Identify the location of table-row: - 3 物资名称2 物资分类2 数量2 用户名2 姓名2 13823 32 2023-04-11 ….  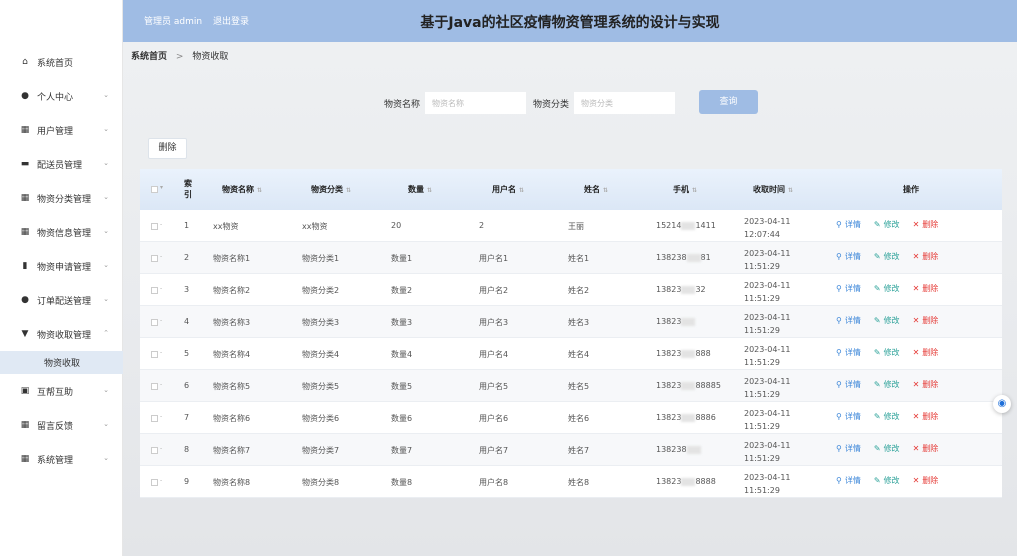
(571, 290).